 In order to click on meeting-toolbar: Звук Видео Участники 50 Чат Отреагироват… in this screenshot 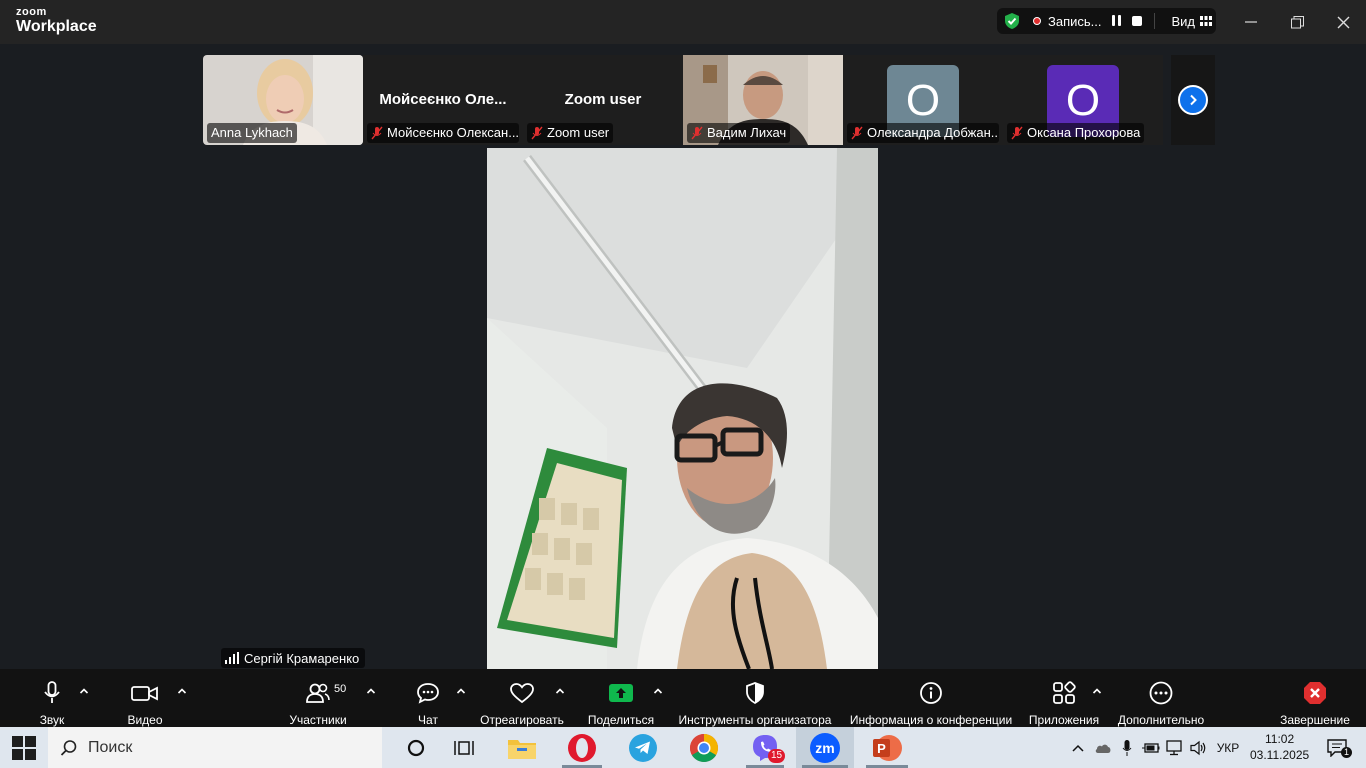, I will do `click(683, 698)`.